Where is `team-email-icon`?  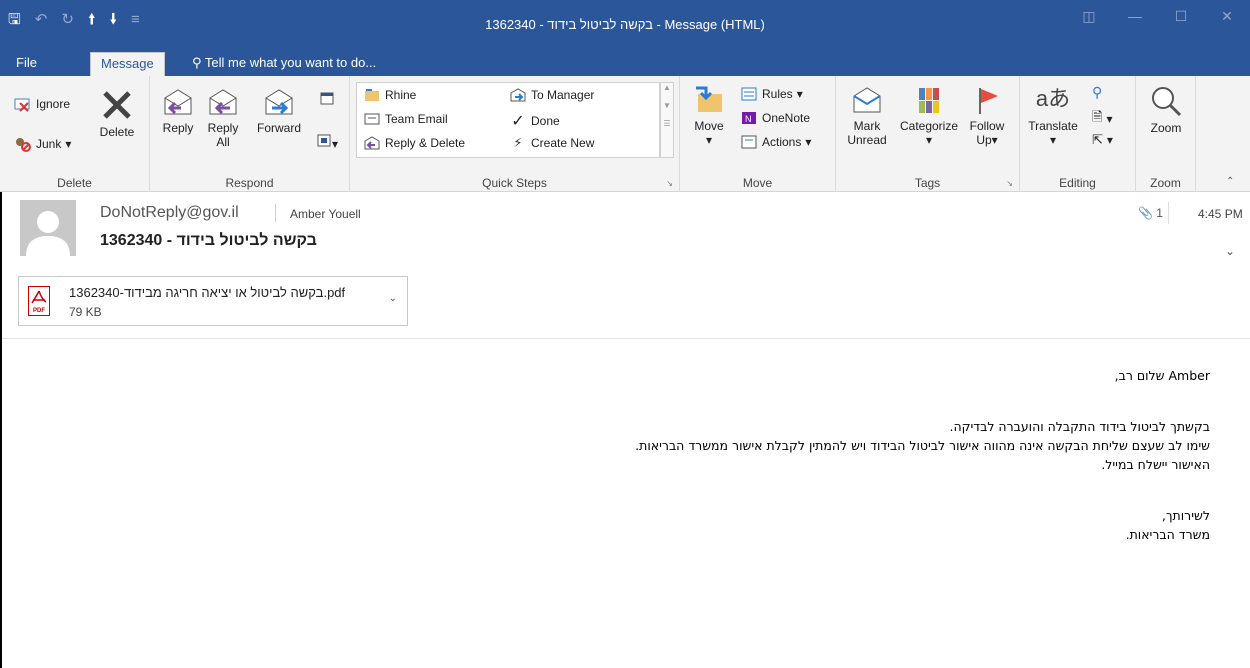
team-email-icon is located at coordinates (372, 119).